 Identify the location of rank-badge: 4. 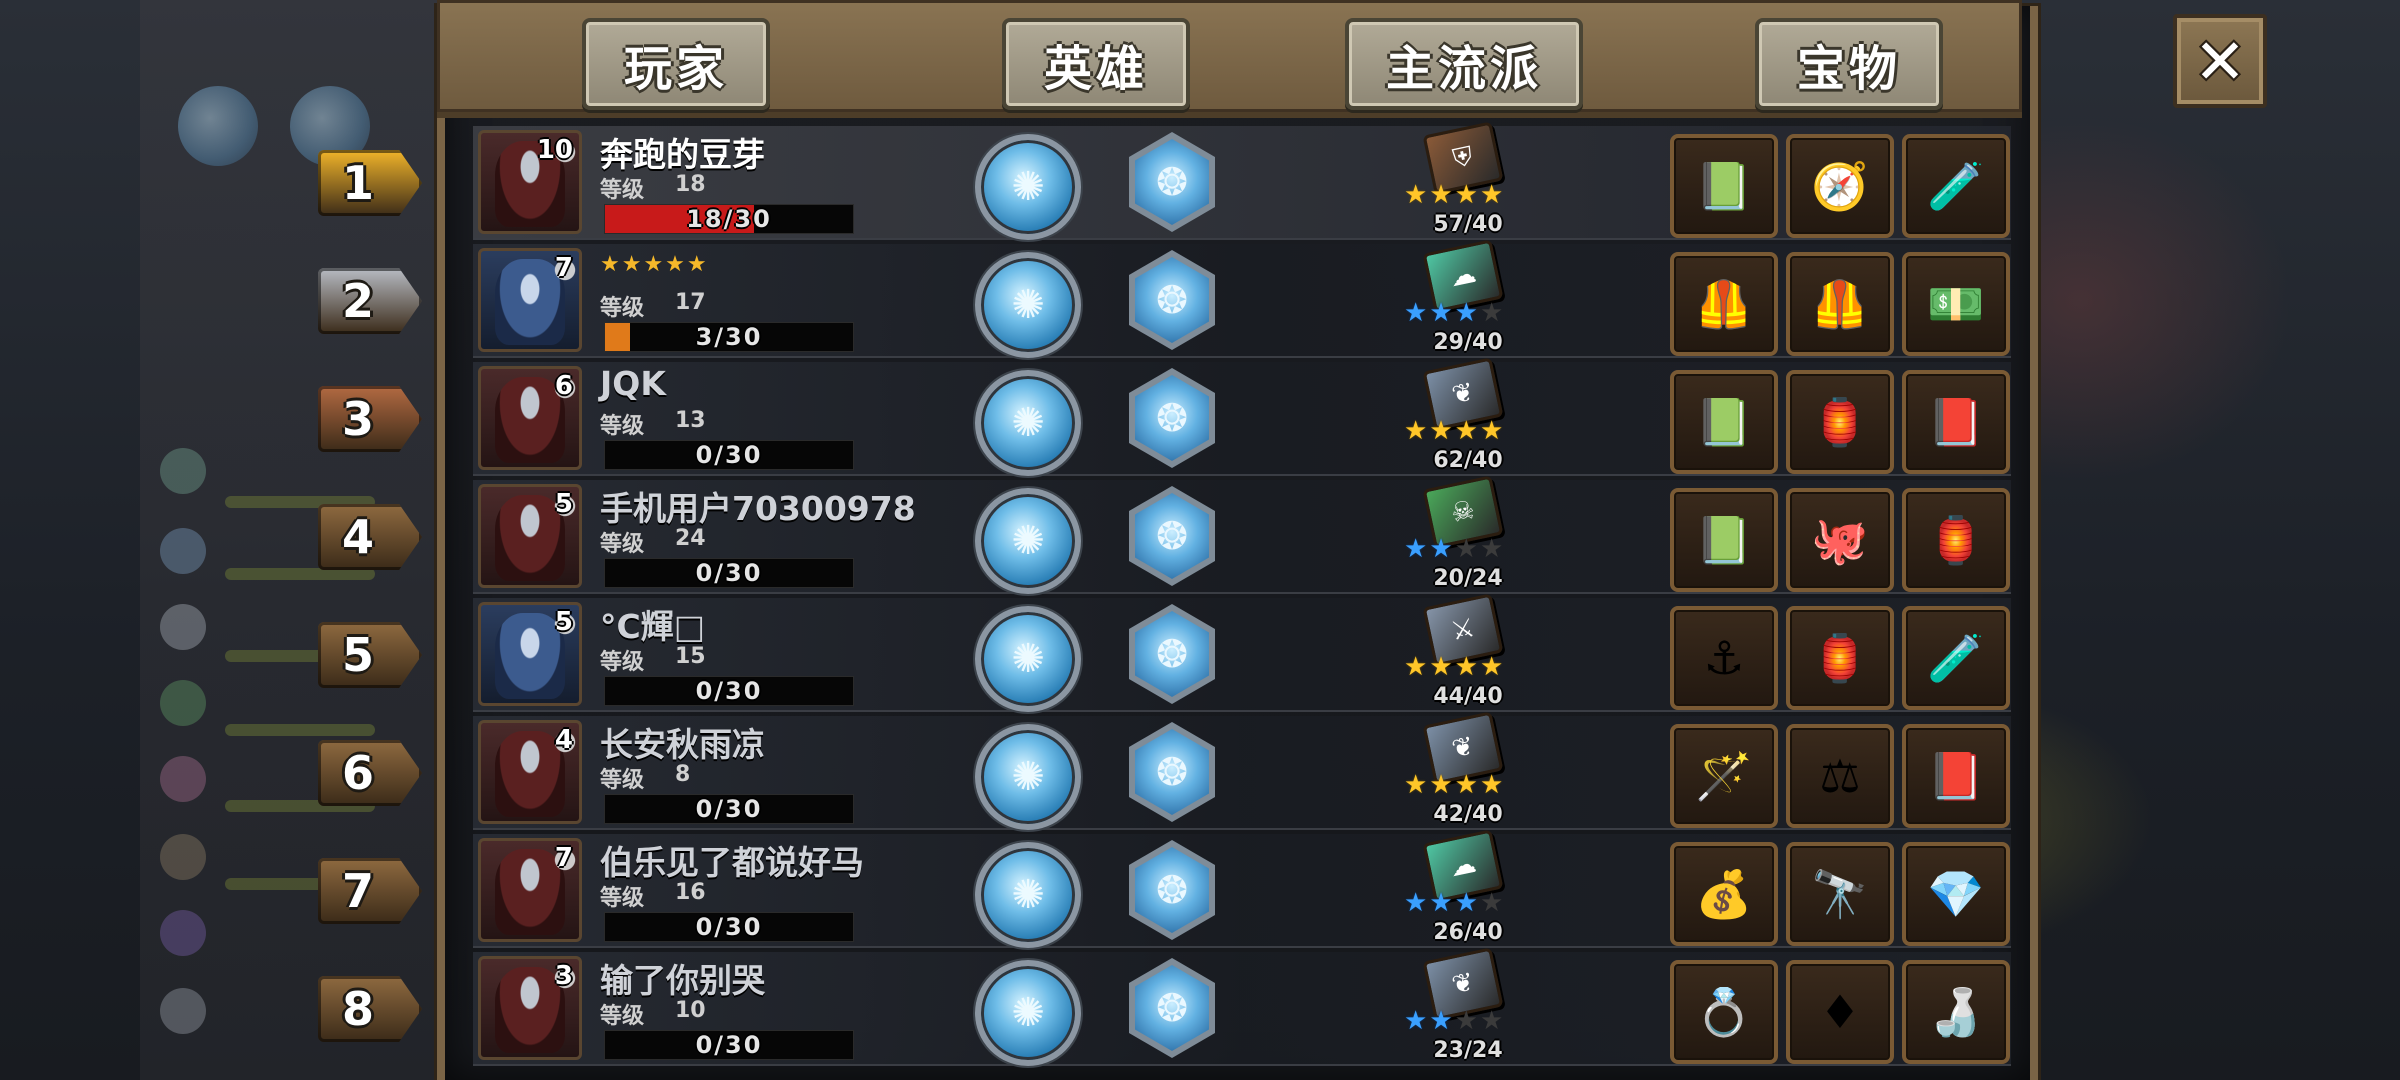
(370, 537).